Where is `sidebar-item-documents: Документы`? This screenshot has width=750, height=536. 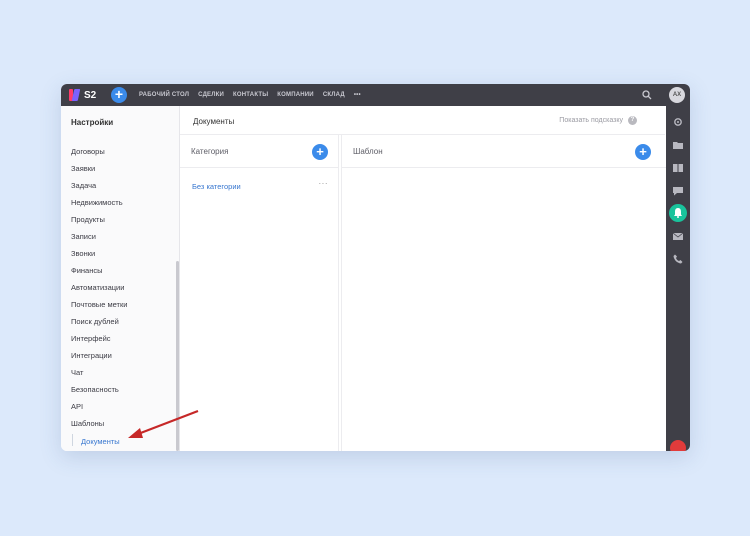
sidebar-item-documents: Документы is located at coordinates (100, 441).